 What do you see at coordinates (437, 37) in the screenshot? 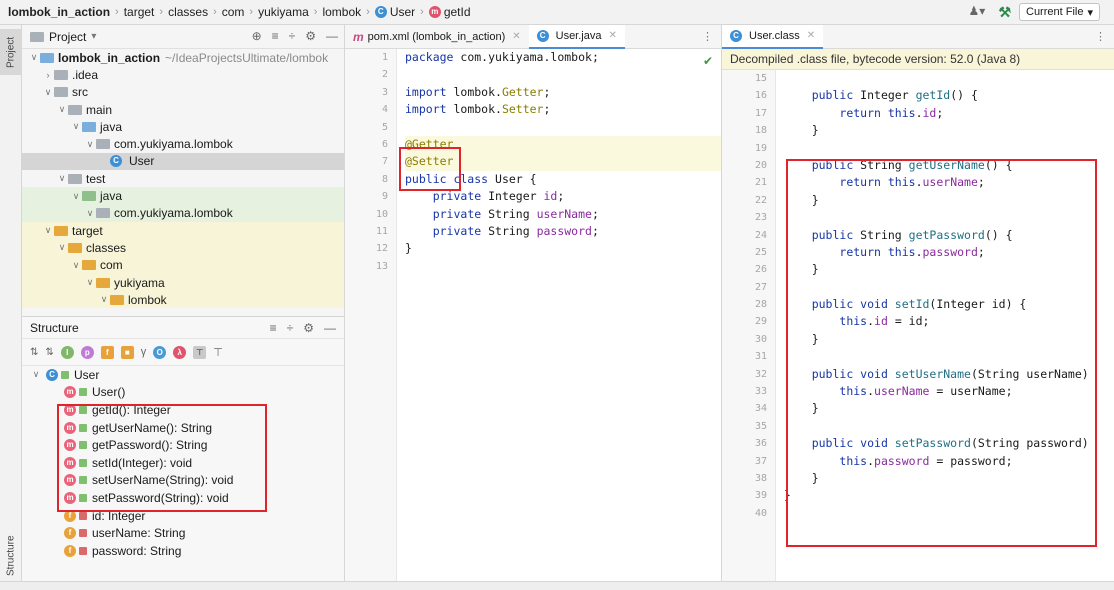
I see `editor-tab: m pom.xml (lombok_in_action) ✕` at bounding box center [437, 37].